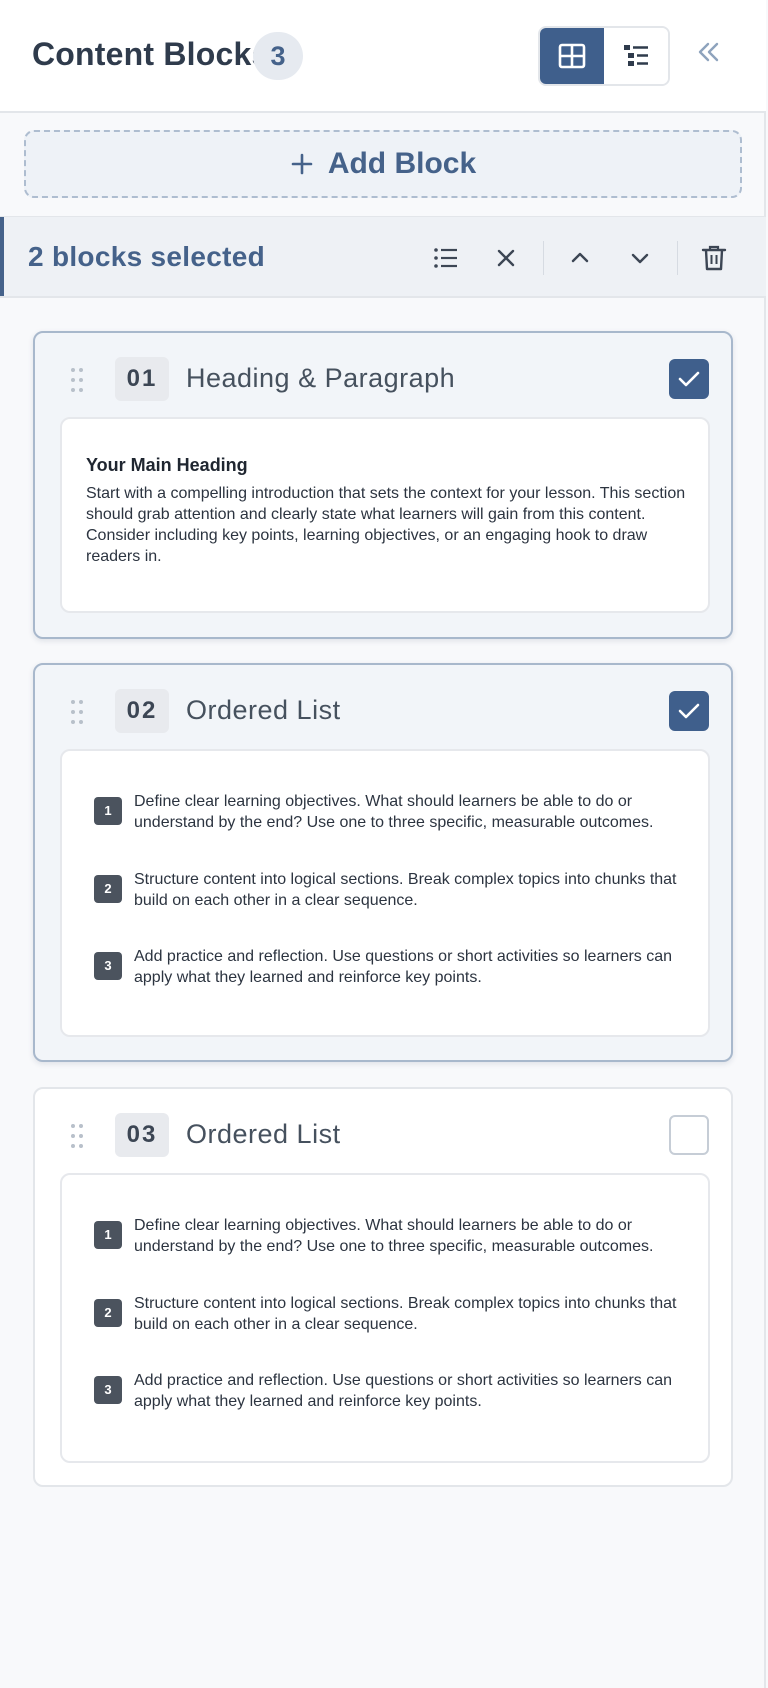  Describe the element at coordinates (383, 257) in the screenshot. I see `selection-toolbar: 2 blocks selected` at that location.